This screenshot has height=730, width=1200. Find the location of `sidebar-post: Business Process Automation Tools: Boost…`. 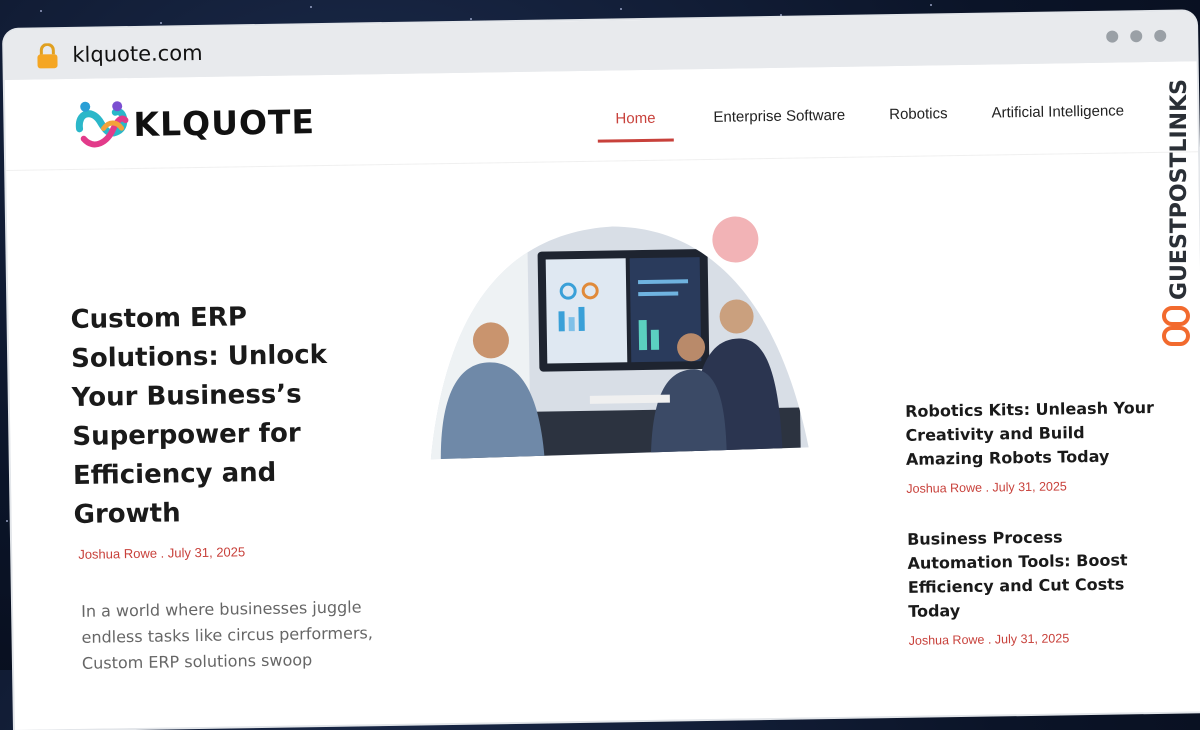

sidebar-post: Business Process Automation Tools: Boost… is located at coordinates (1038, 586).